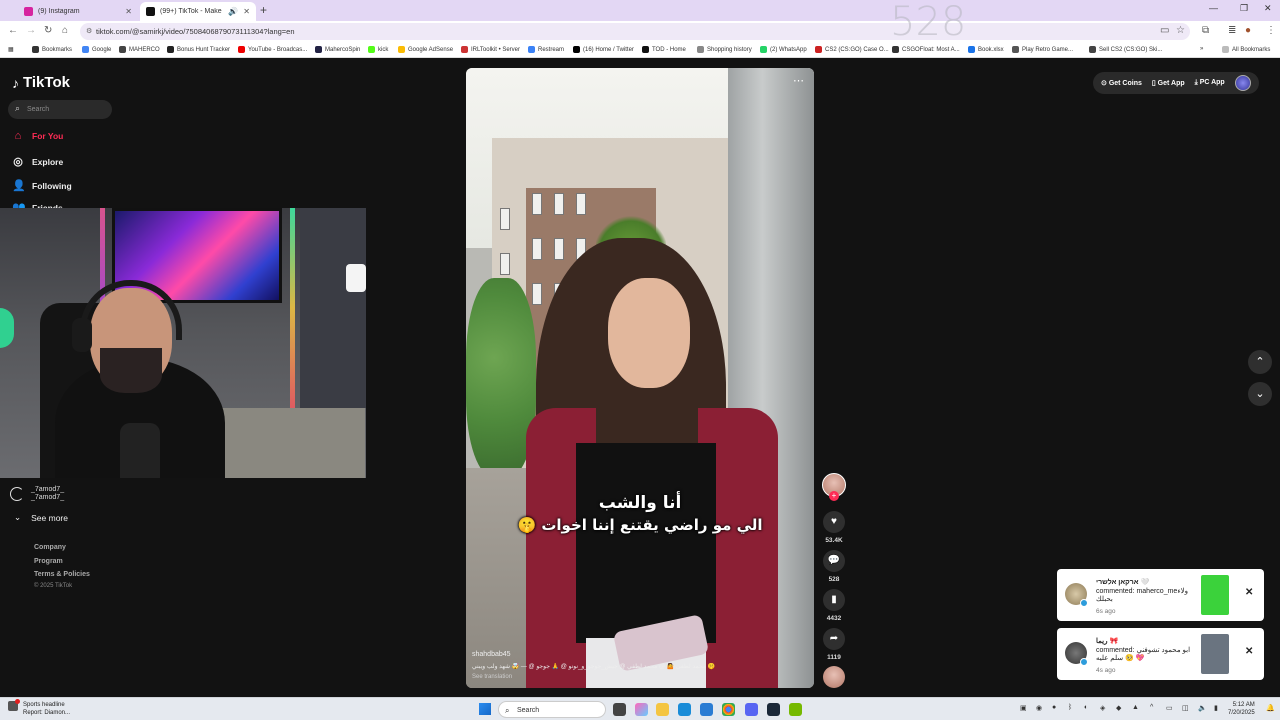 The width and height of the screenshot is (1280, 720). Describe the element at coordinates (1121, 83) in the screenshot. I see `get-coins-button: ⊙ Get Coins` at that location.